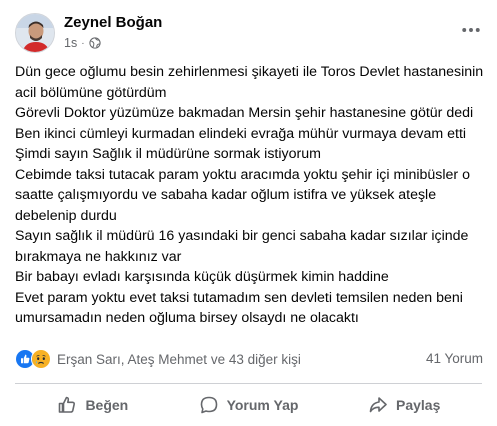 The height and width of the screenshot is (426, 497). I want to click on author-avatar, so click(35, 33).